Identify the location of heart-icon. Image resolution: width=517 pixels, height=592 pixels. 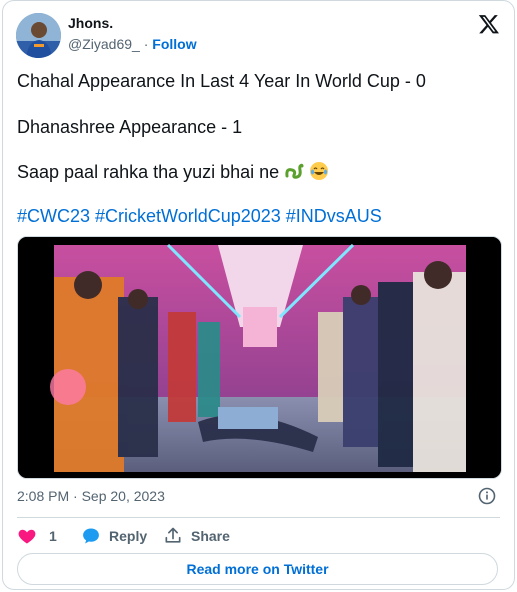
(27, 536).